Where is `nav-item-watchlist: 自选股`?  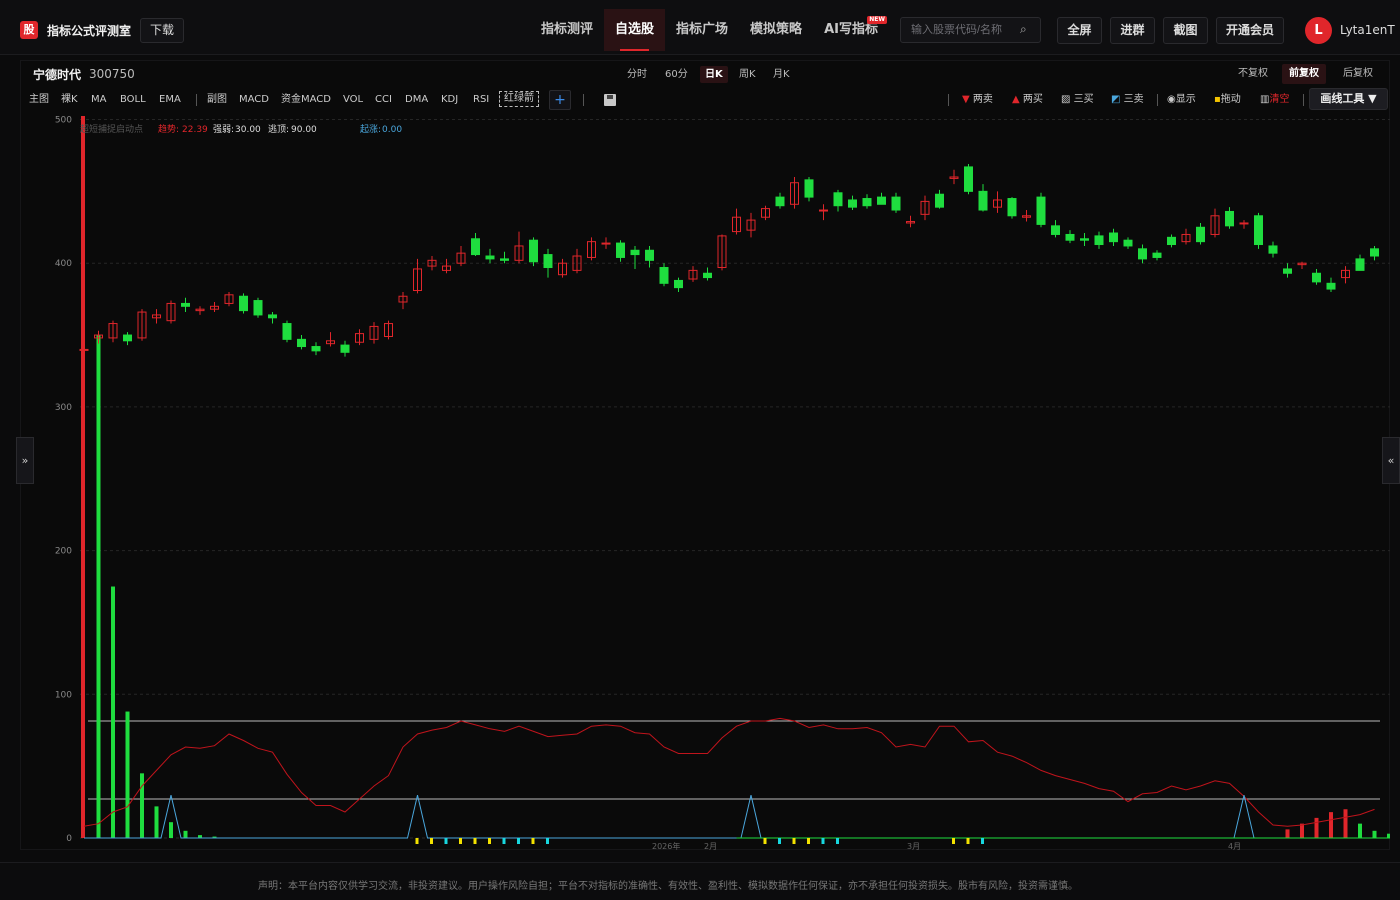 nav-item-watchlist: 自选股 is located at coordinates (635, 30).